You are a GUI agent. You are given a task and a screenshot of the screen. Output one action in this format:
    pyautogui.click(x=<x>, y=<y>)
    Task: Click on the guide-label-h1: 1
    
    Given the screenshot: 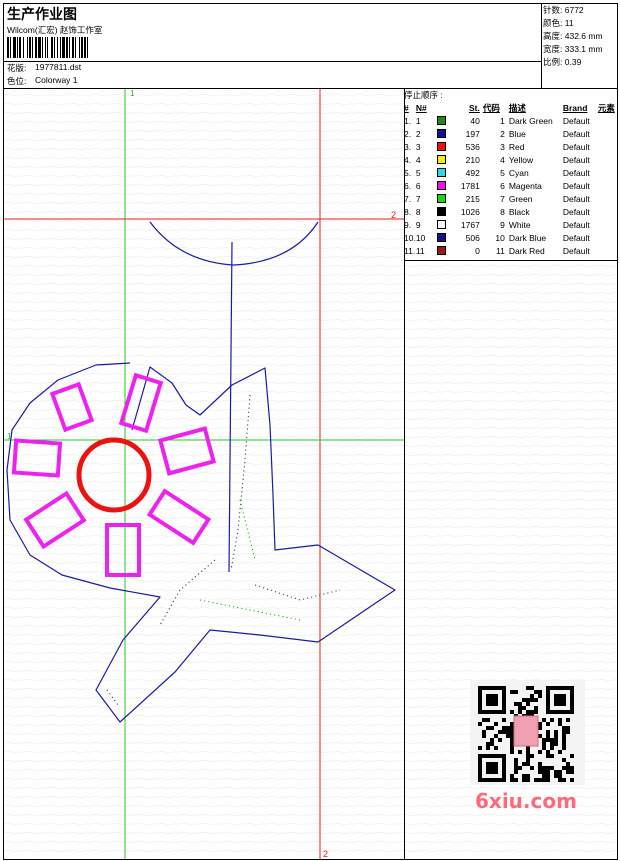 What is the action you would take?
    pyautogui.click(x=9, y=436)
    